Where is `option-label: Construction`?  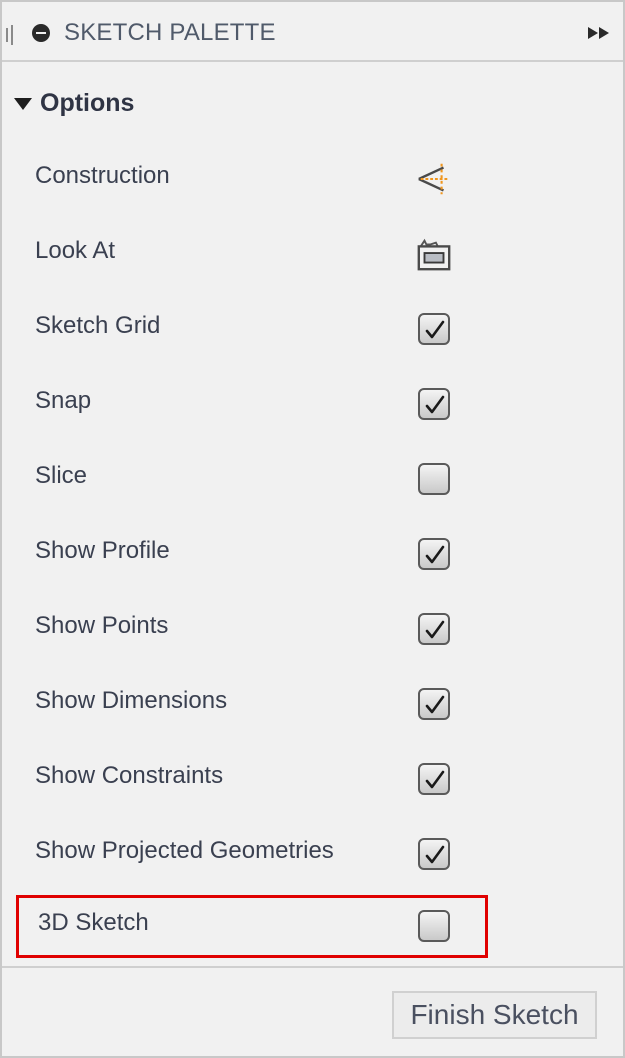
option-label: Construction is located at coordinates (102, 175).